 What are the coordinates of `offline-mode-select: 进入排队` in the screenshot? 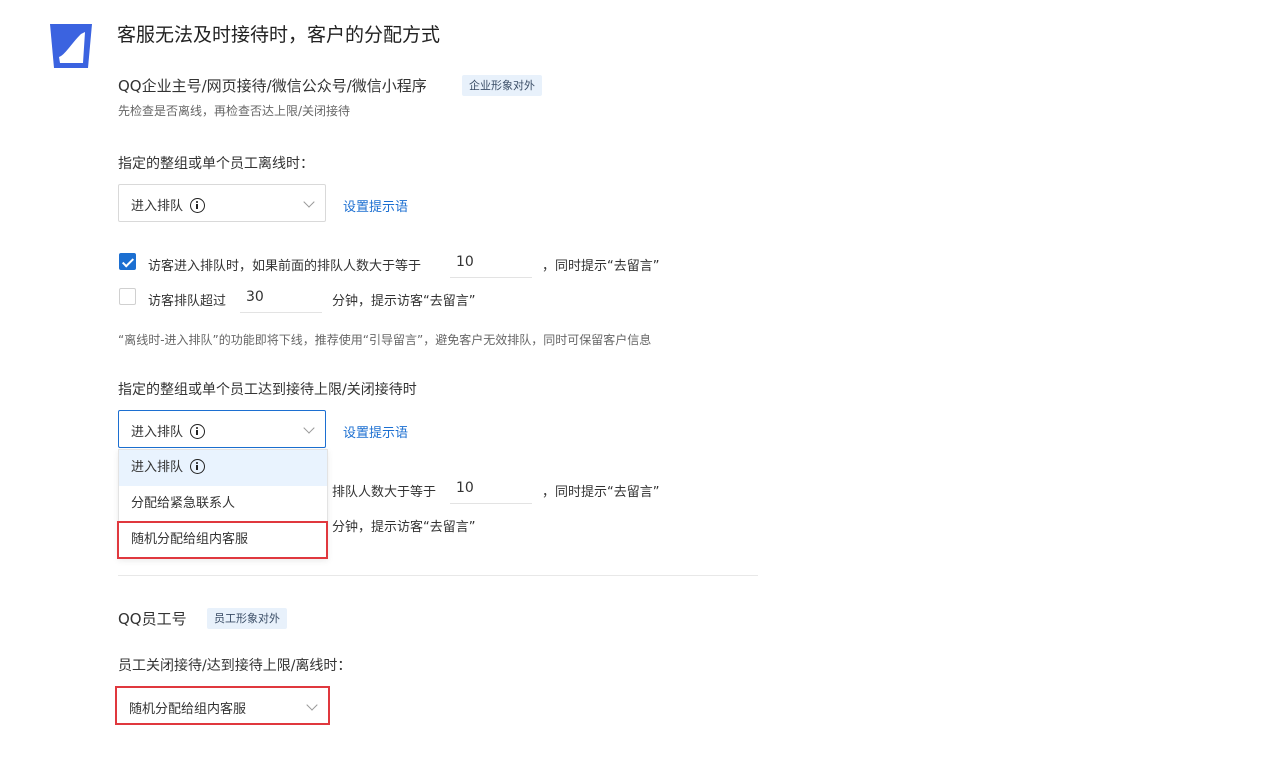 It's located at (222, 203).